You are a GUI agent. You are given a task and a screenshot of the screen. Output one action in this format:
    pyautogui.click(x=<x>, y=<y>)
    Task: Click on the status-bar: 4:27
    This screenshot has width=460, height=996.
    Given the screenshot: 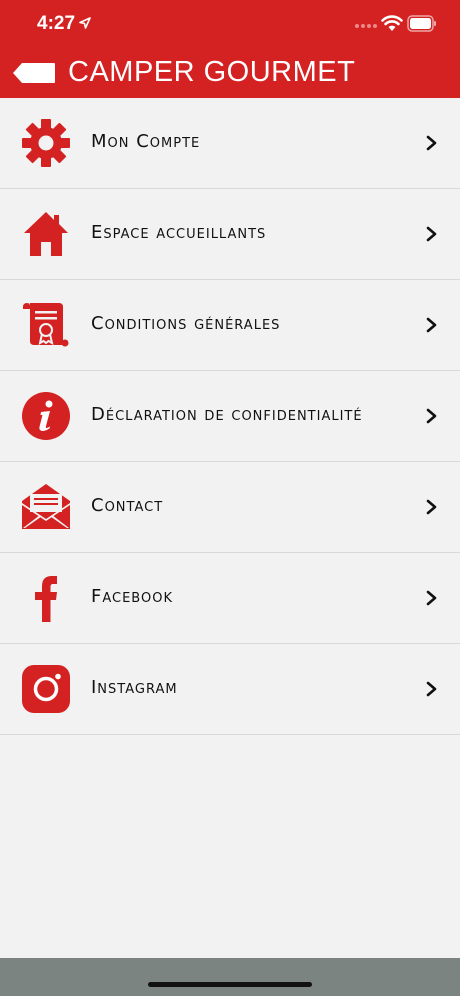 What is the action you would take?
    pyautogui.click(x=230, y=25)
    